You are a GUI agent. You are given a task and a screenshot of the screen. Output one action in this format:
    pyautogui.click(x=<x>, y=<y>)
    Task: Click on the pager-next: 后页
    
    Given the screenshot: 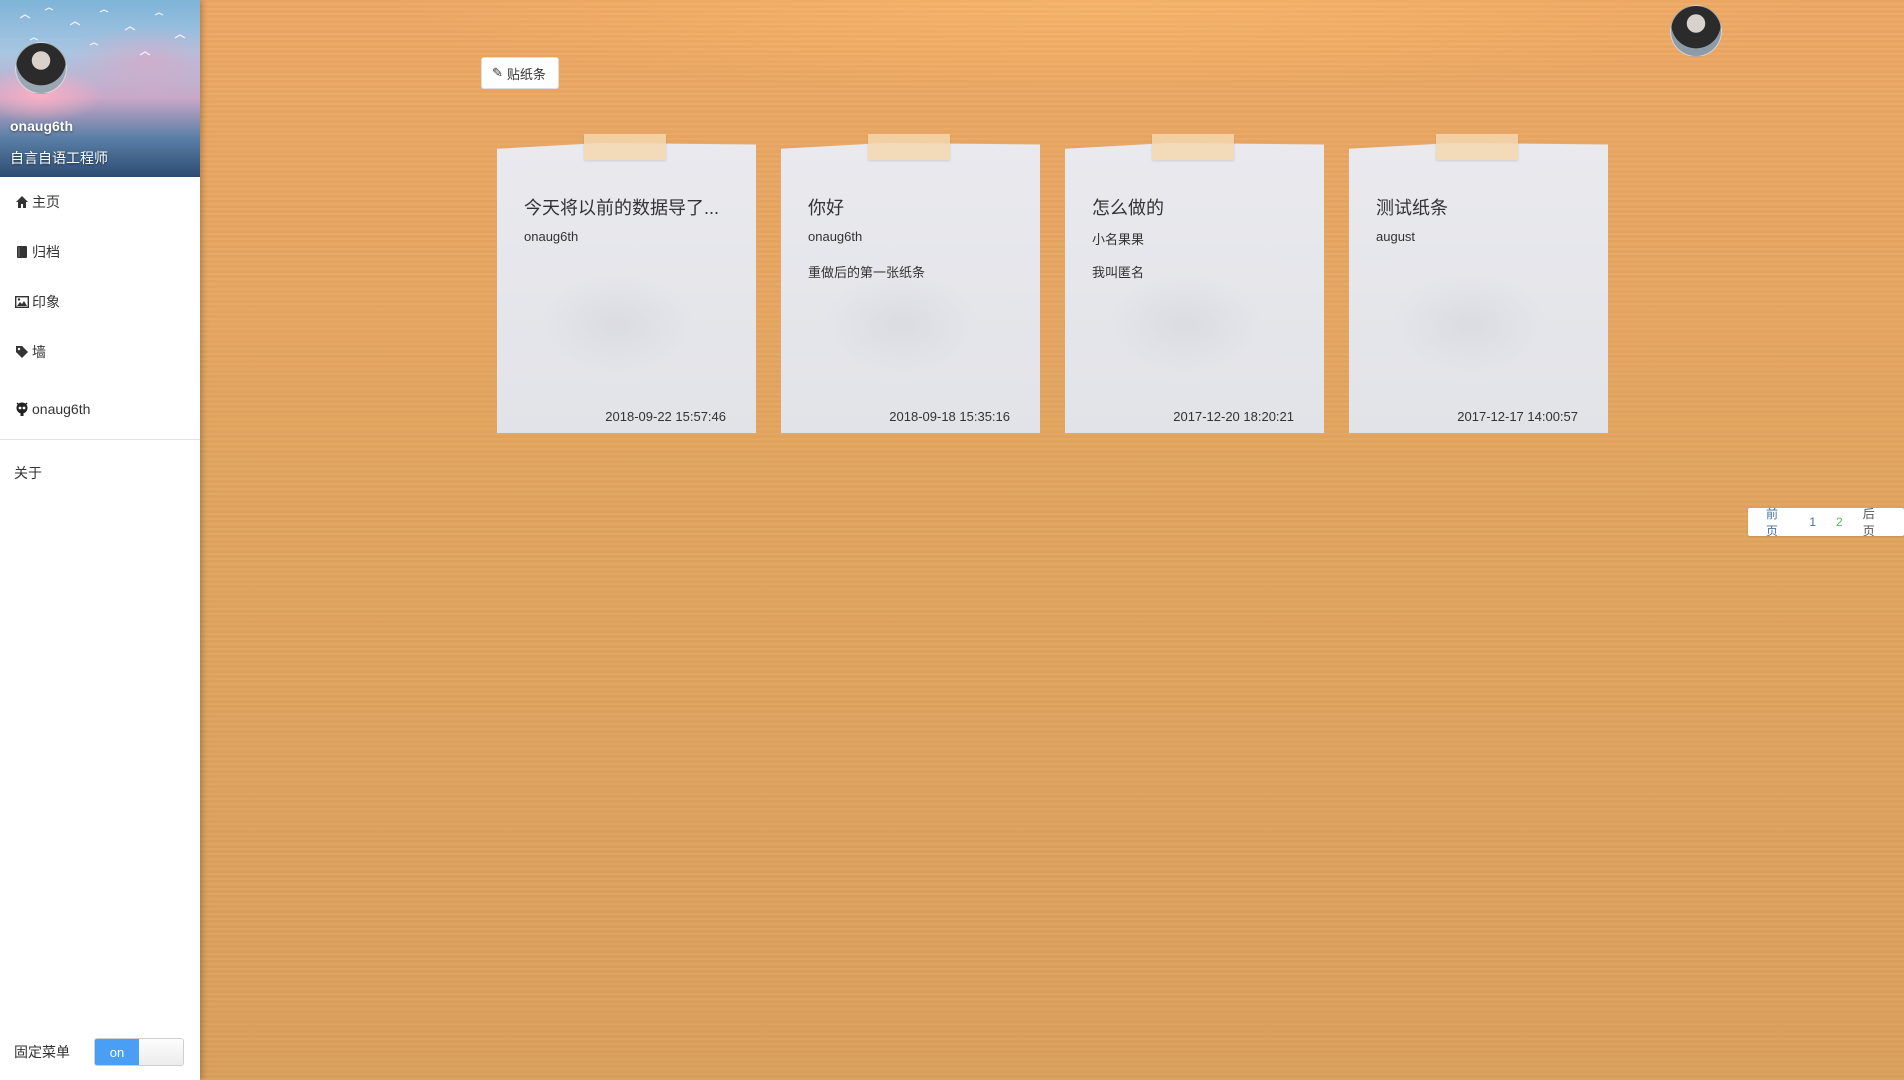 What is the action you would take?
    pyautogui.click(x=1874, y=522)
    